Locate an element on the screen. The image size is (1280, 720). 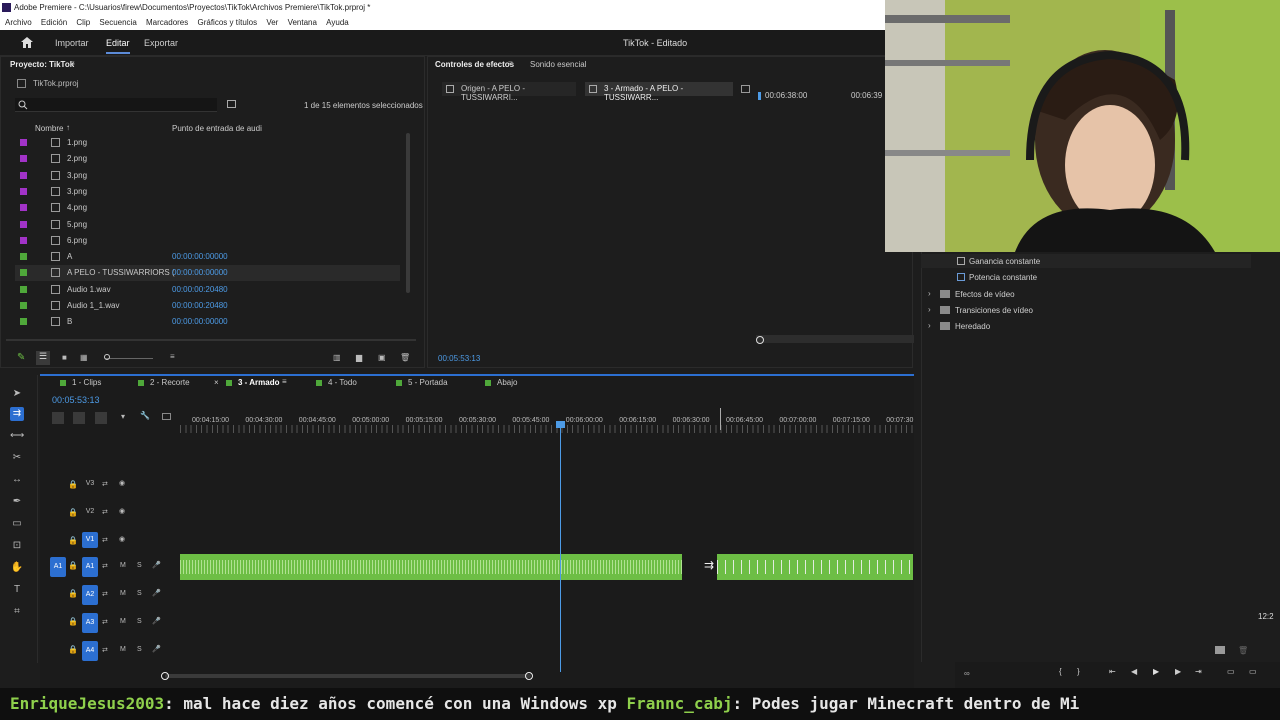
track-target: A3 is located at coordinates (90, 623).